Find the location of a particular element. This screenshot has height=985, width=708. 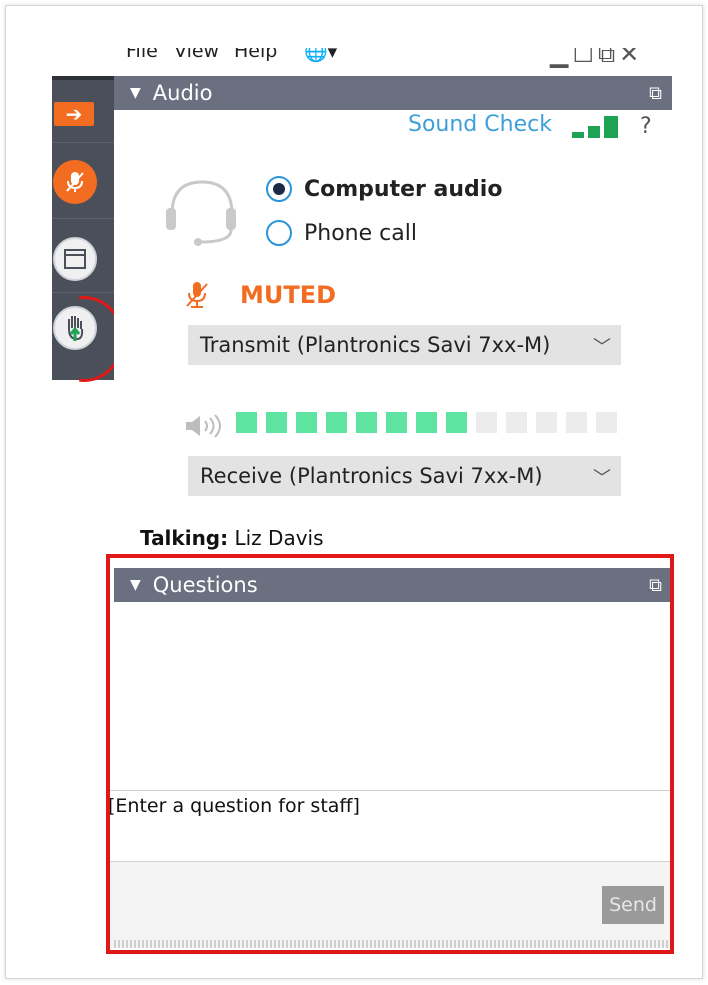

questions-log is located at coordinates (393, 695).